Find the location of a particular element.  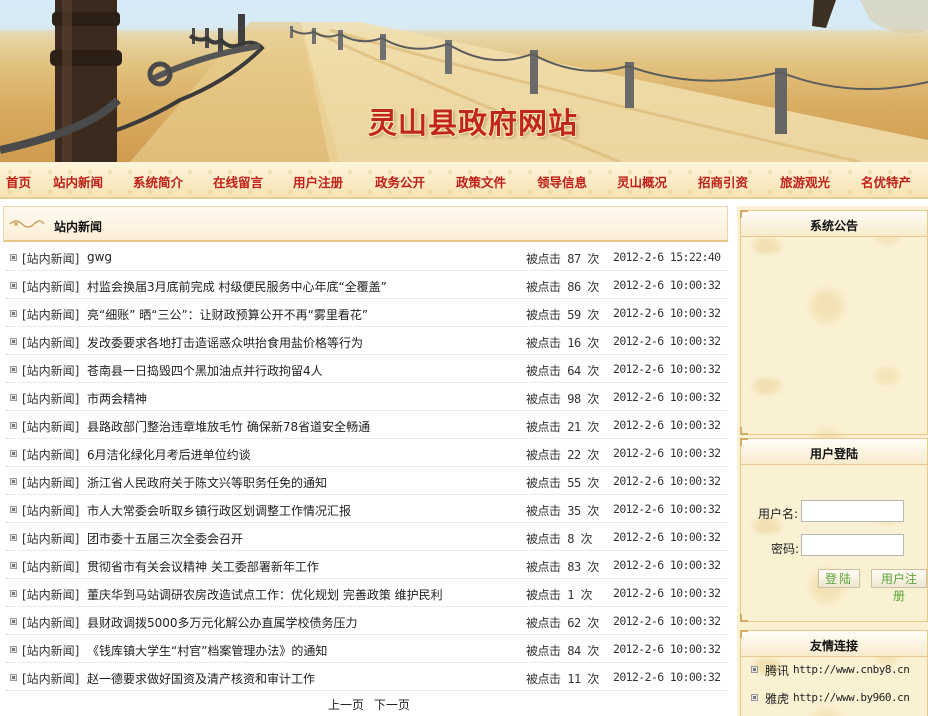

news-title-link: 团市委十五届三次全委会召开 is located at coordinates (165, 538).